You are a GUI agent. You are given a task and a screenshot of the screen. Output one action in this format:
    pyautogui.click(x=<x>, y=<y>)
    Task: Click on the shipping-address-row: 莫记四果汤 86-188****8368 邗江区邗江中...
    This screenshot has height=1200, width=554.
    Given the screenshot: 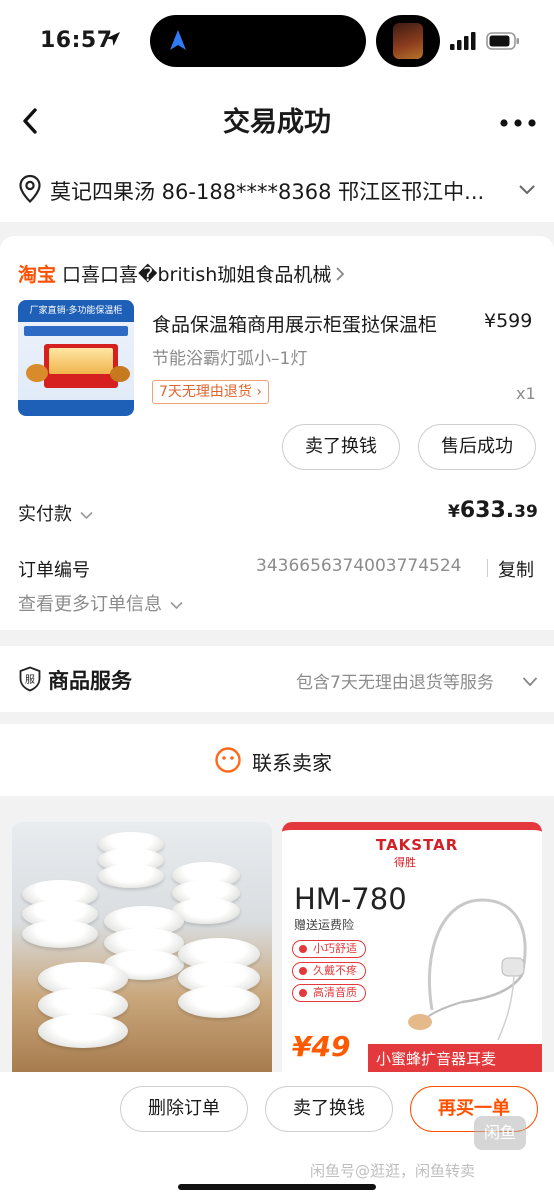 What is the action you would take?
    pyautogui.click(x=277, y=190)
    